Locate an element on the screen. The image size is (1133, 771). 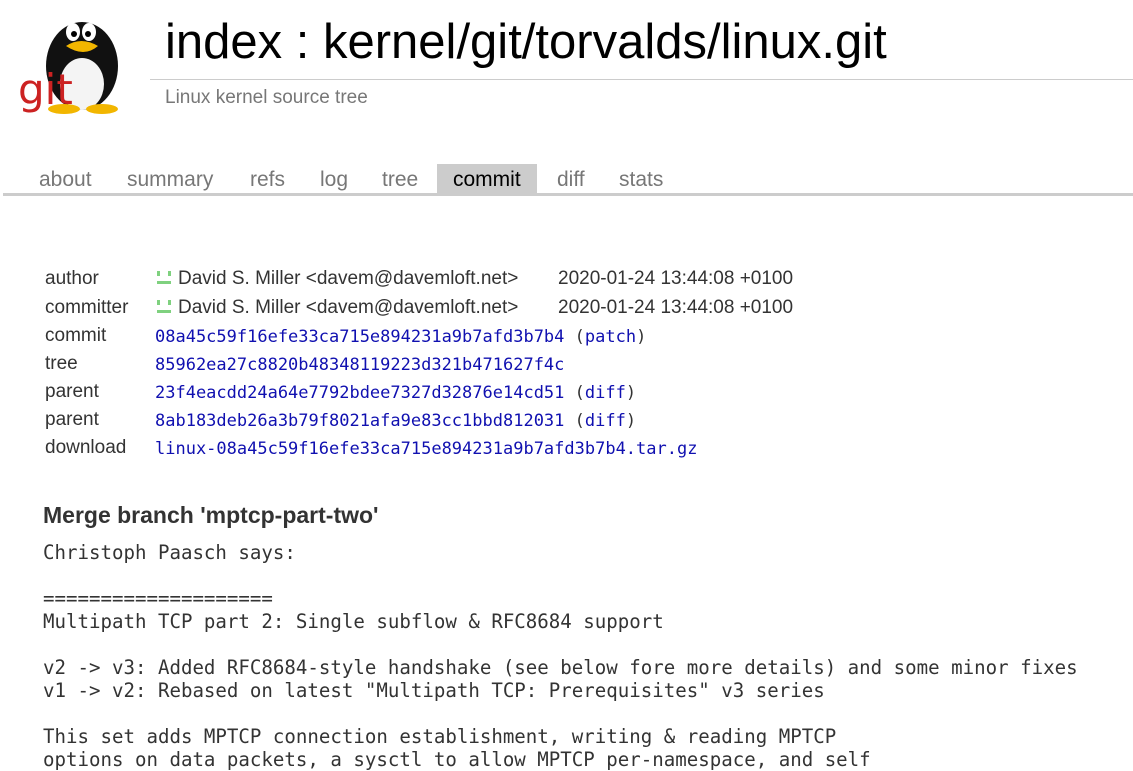
cgit-logo: git is located at coordinates (73, 60).